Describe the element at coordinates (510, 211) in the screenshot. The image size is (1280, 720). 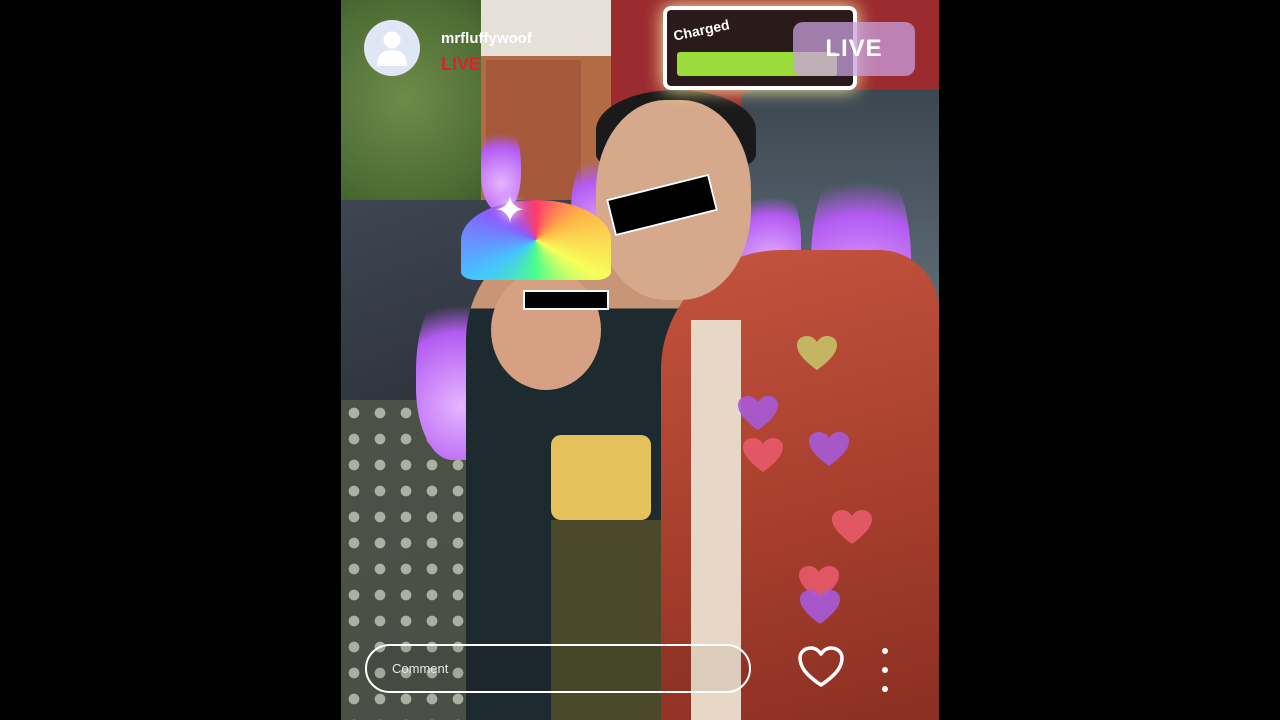
I see `sparkle-icon: ✦` at that location.